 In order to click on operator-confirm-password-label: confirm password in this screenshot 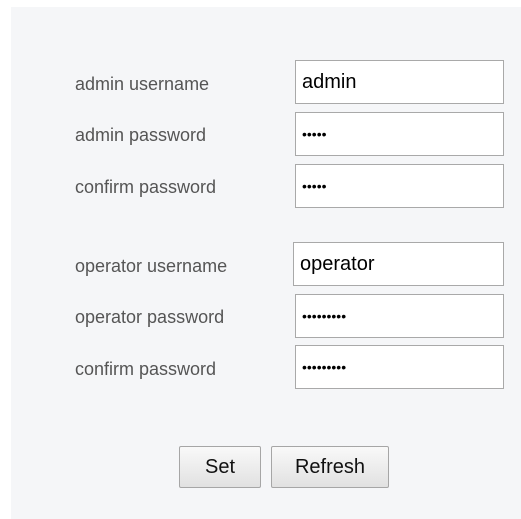, I will do `click(146, 369)`.